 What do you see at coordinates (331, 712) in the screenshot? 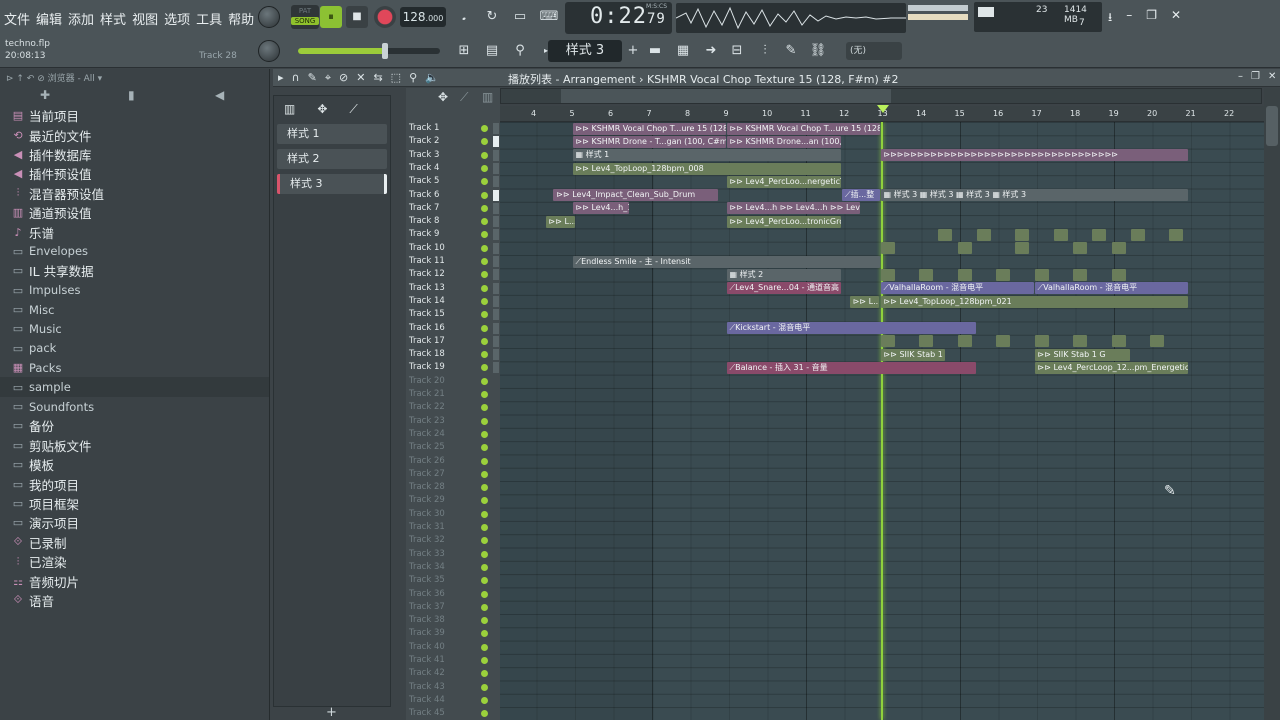
I see `add-icon: +` at bounding box center [331, 712].